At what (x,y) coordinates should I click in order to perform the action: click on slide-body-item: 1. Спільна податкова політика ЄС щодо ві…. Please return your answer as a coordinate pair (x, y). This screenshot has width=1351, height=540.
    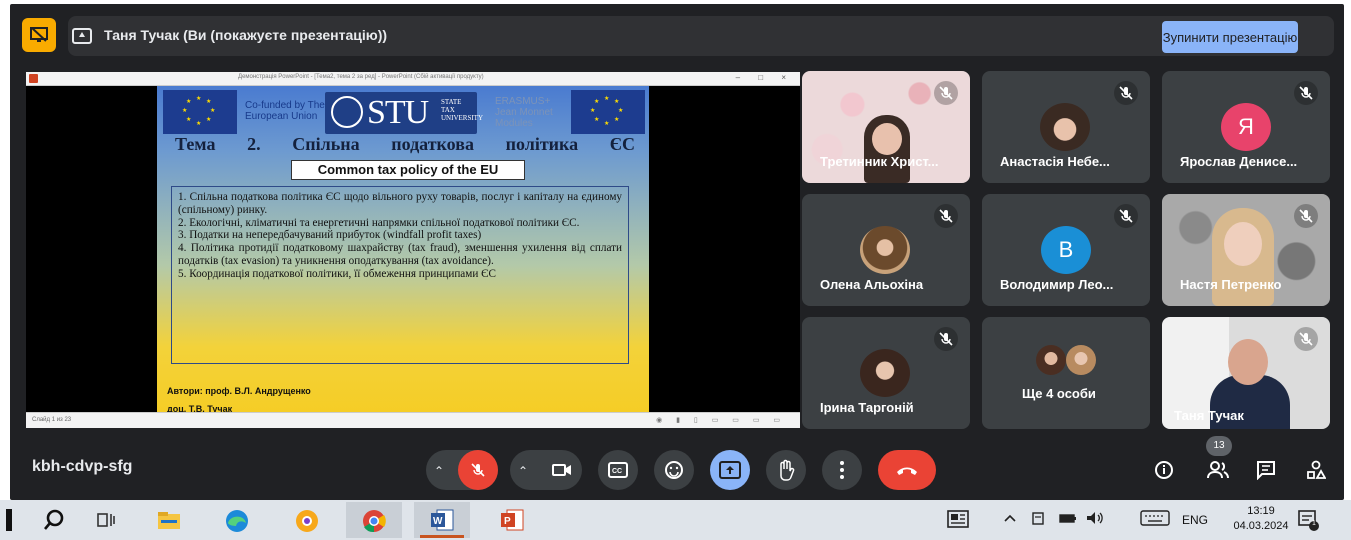
    Looking at the image, I should click on (400, 203).